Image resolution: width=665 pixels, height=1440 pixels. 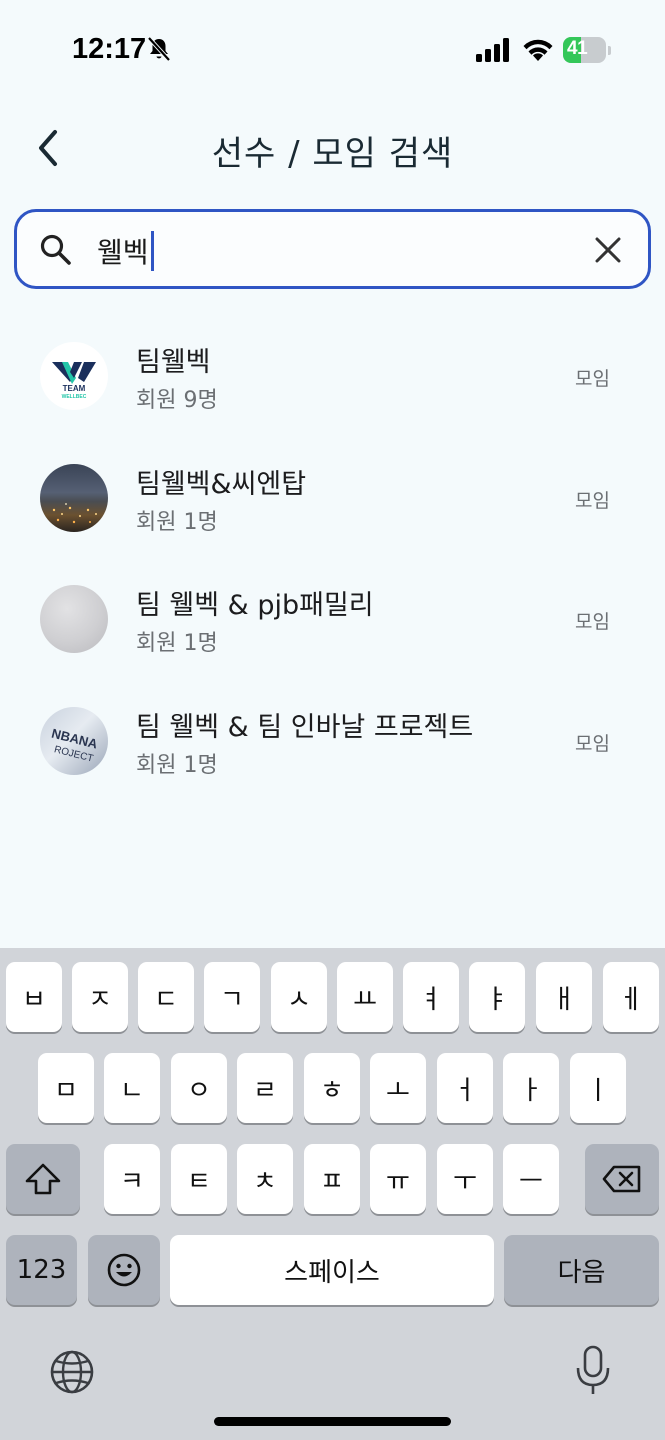 I want to click on key-2-6: ㅗ, so click(x=398, y=1088).